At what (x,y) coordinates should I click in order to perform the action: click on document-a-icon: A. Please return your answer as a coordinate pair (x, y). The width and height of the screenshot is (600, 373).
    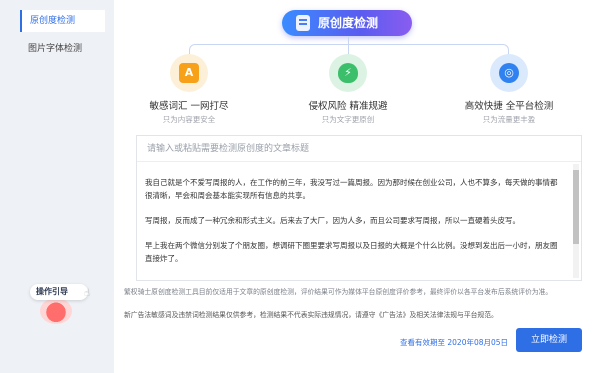
    Looking at the image, I should click on (189, 73).